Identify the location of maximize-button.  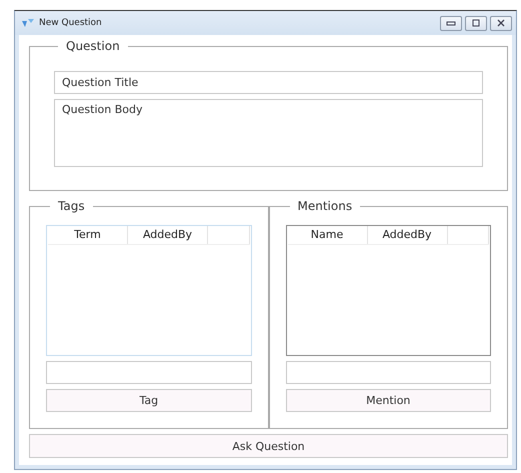
(476, 23).